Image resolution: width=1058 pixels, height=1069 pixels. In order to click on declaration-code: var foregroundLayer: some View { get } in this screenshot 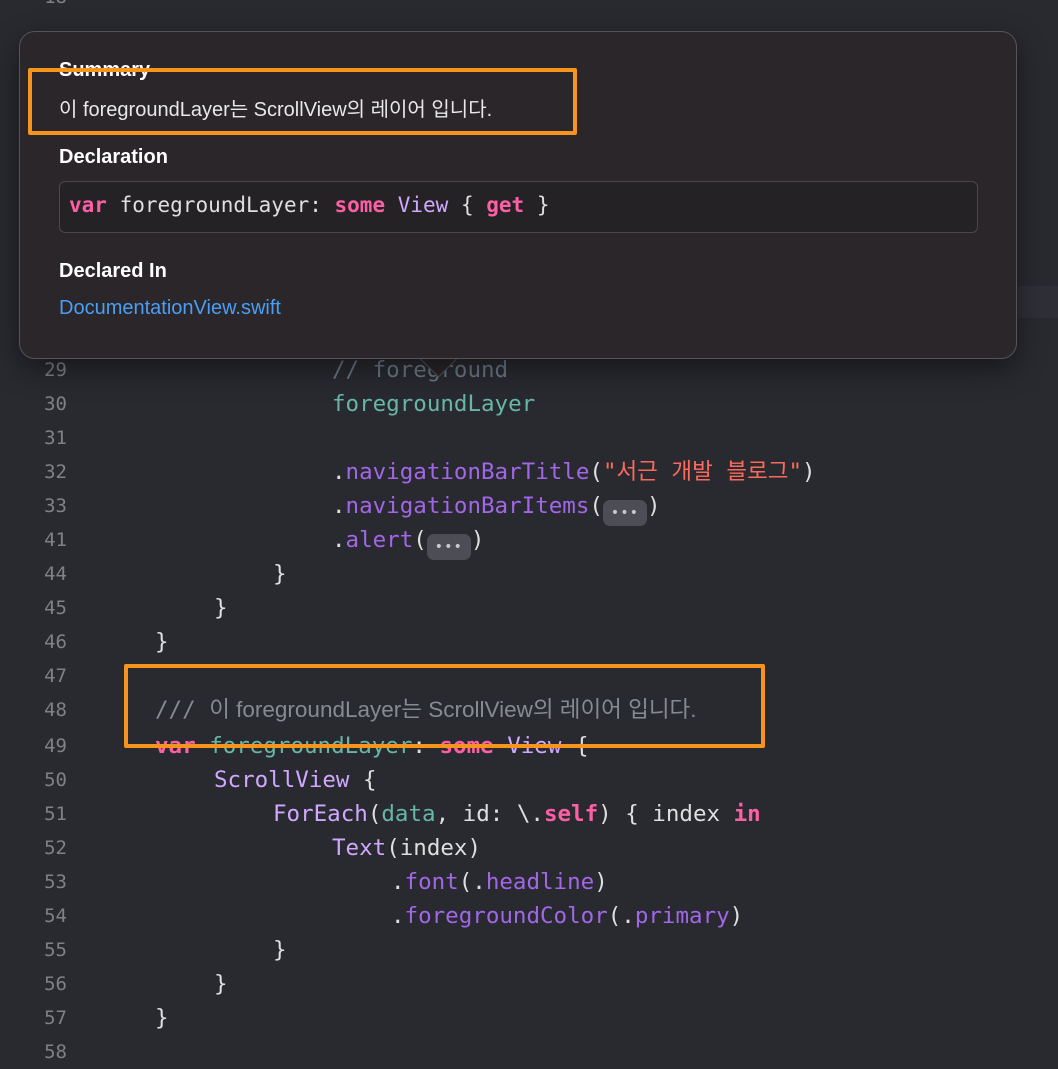, I will do `click(309, 205)`.